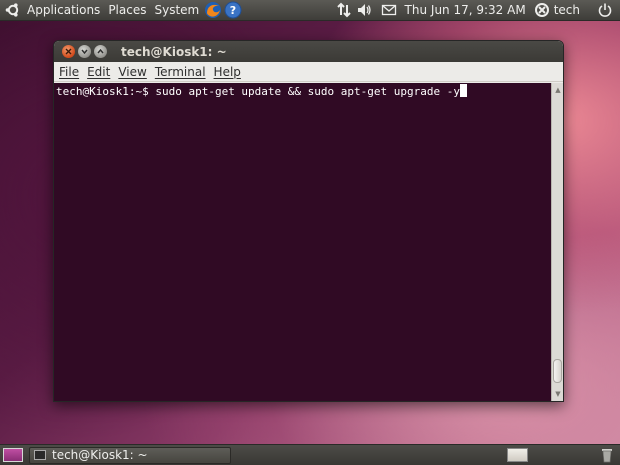  I want to click on window-titlebar: tech@Kiosk1: ~, so click(308, 51).